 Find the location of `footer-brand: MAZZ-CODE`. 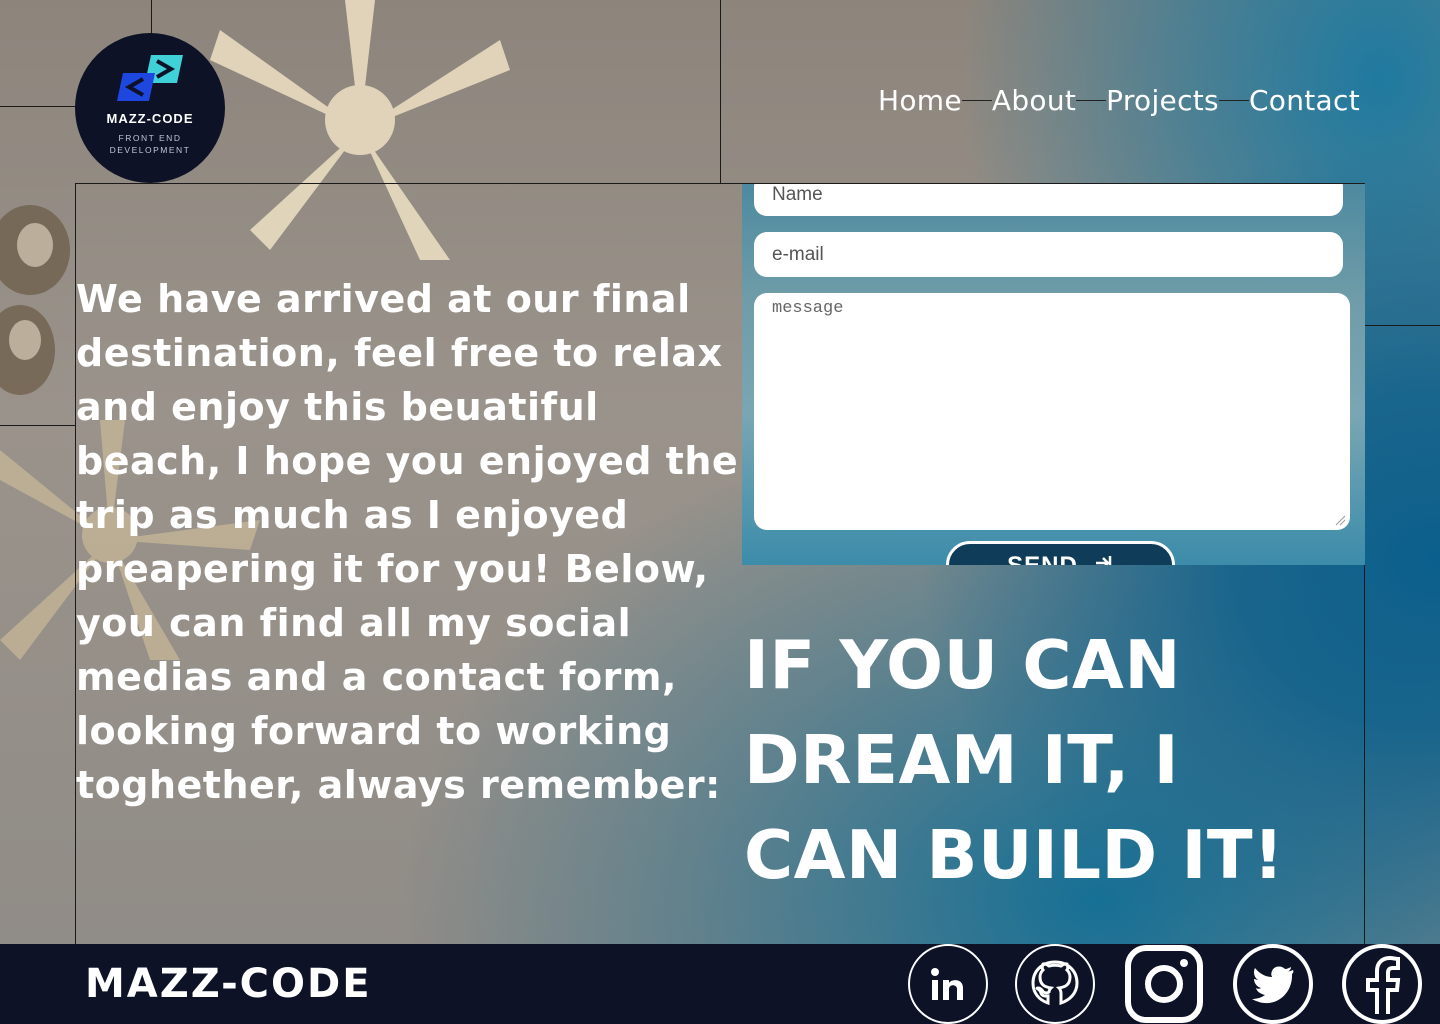

footer-brand: MAZZ-CODE is located at coordinates (228, 984).